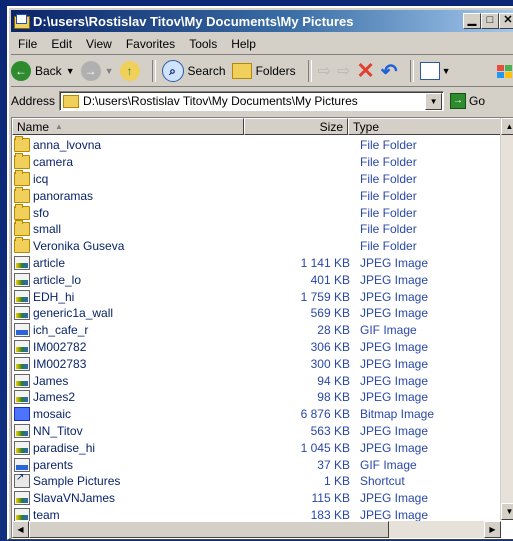  I want to click on menu-file: File, so click(27, 44).